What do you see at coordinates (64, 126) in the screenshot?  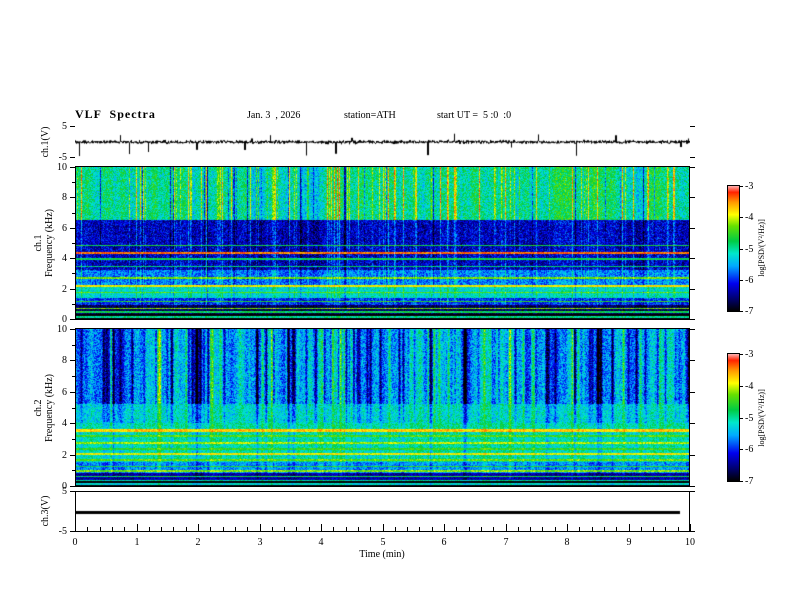 I see `y-axis-tick-label: 5` at bounding box center [64, 126].